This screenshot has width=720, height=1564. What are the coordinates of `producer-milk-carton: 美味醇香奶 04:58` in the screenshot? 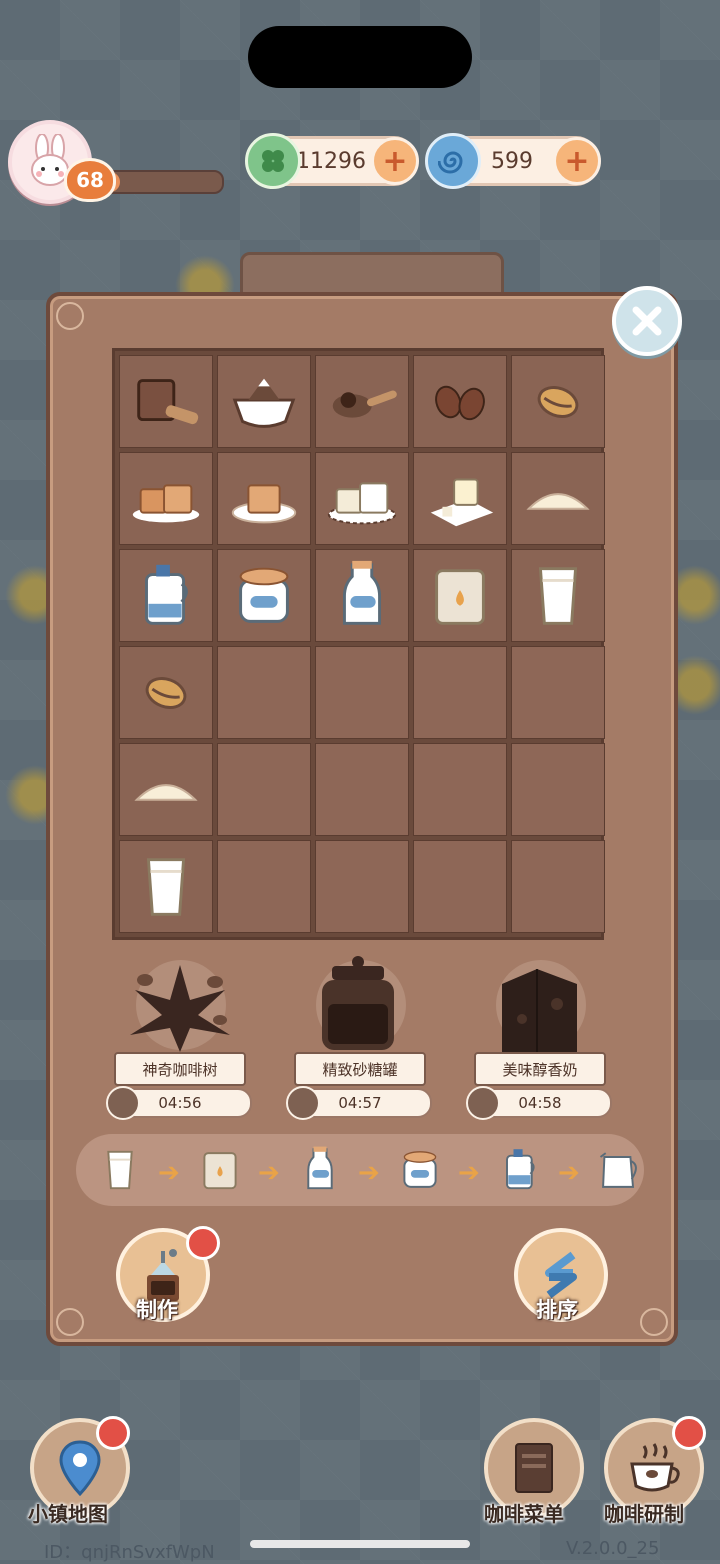 It's located at (539, 1040).